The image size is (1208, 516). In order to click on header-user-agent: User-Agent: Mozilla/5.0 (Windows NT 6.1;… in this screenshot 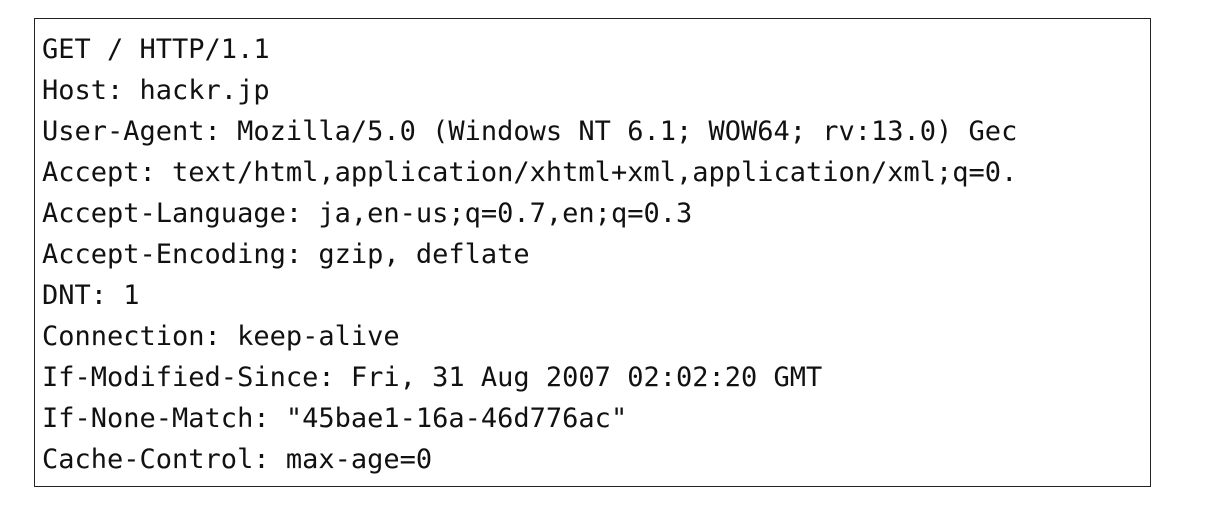, I will do `click(530, 131)`.